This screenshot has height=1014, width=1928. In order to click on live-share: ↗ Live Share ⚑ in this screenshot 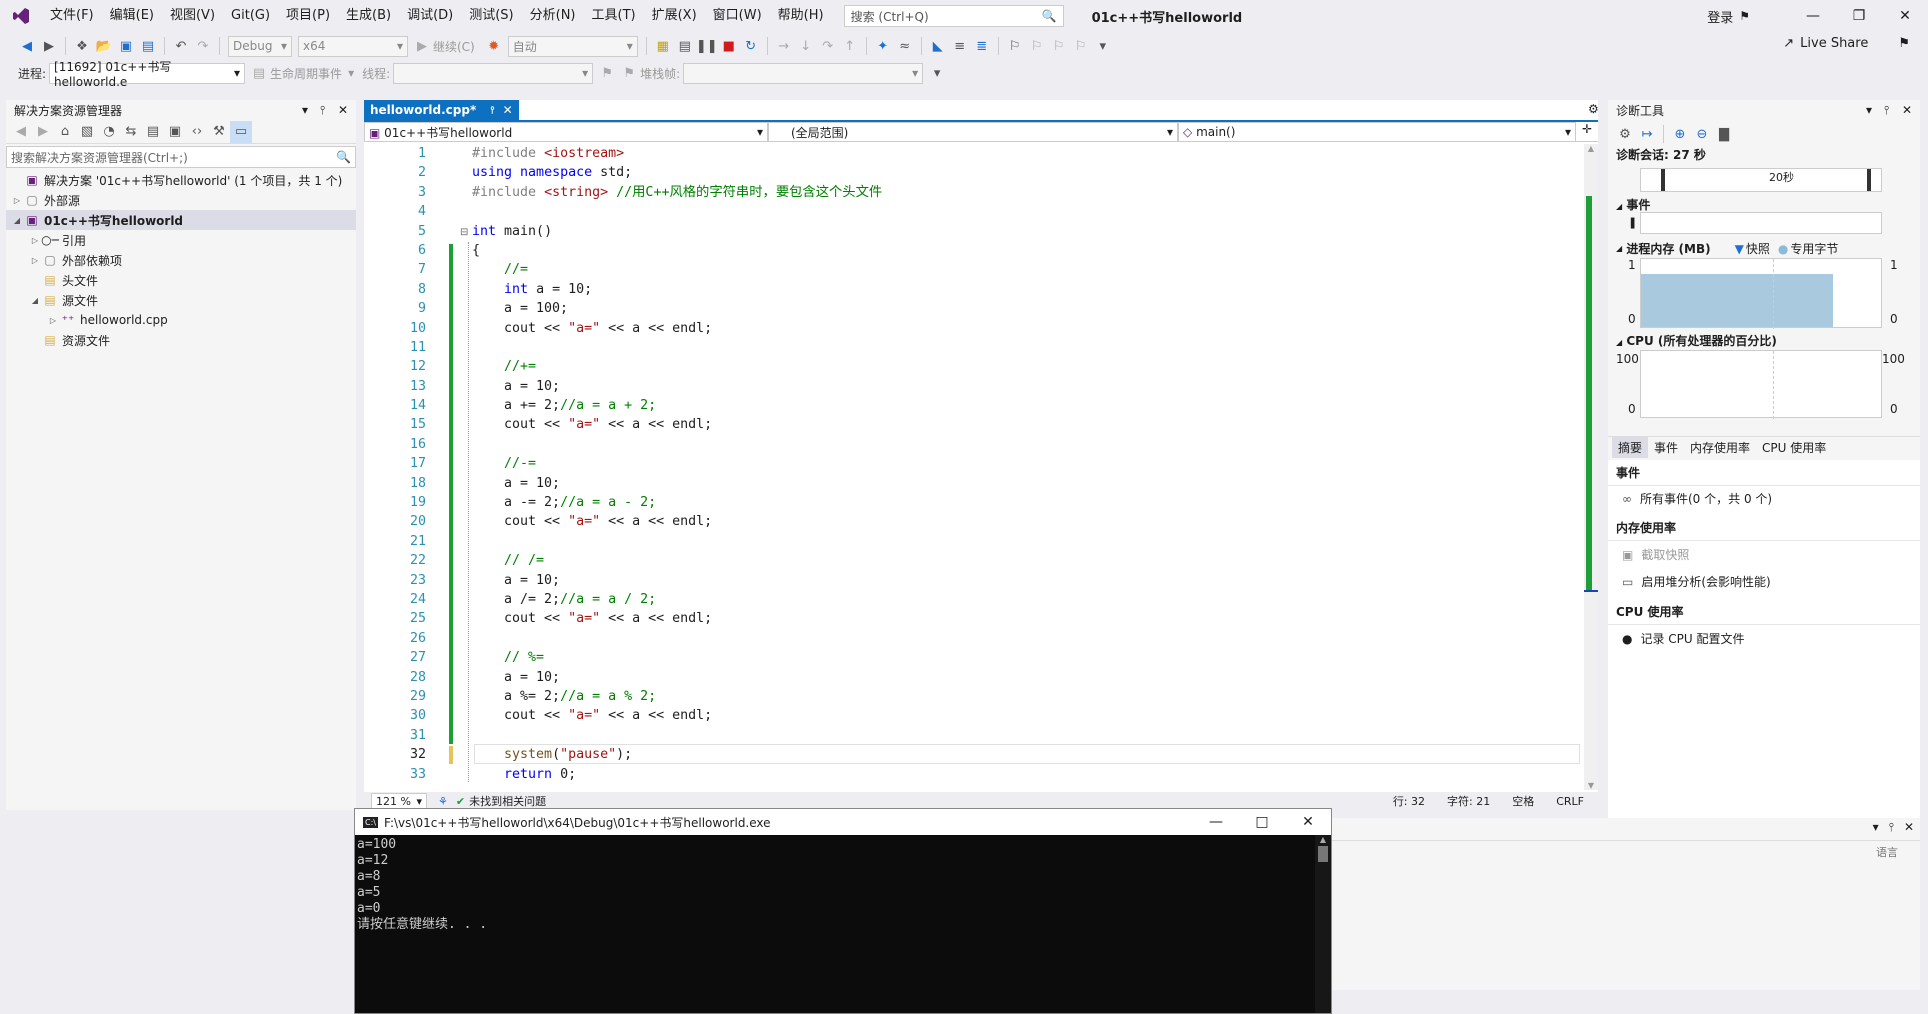, I will do `click(1846, 43)`.